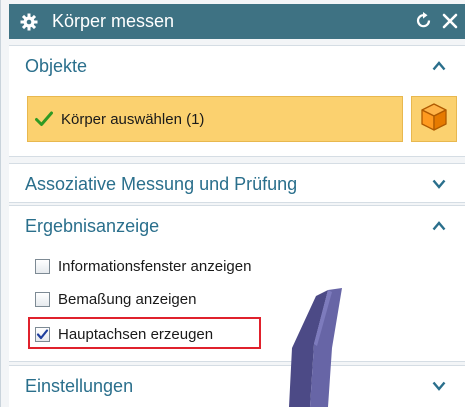  I want to click on section-results-header: Ergebnisanzeige, so click(237, 226).